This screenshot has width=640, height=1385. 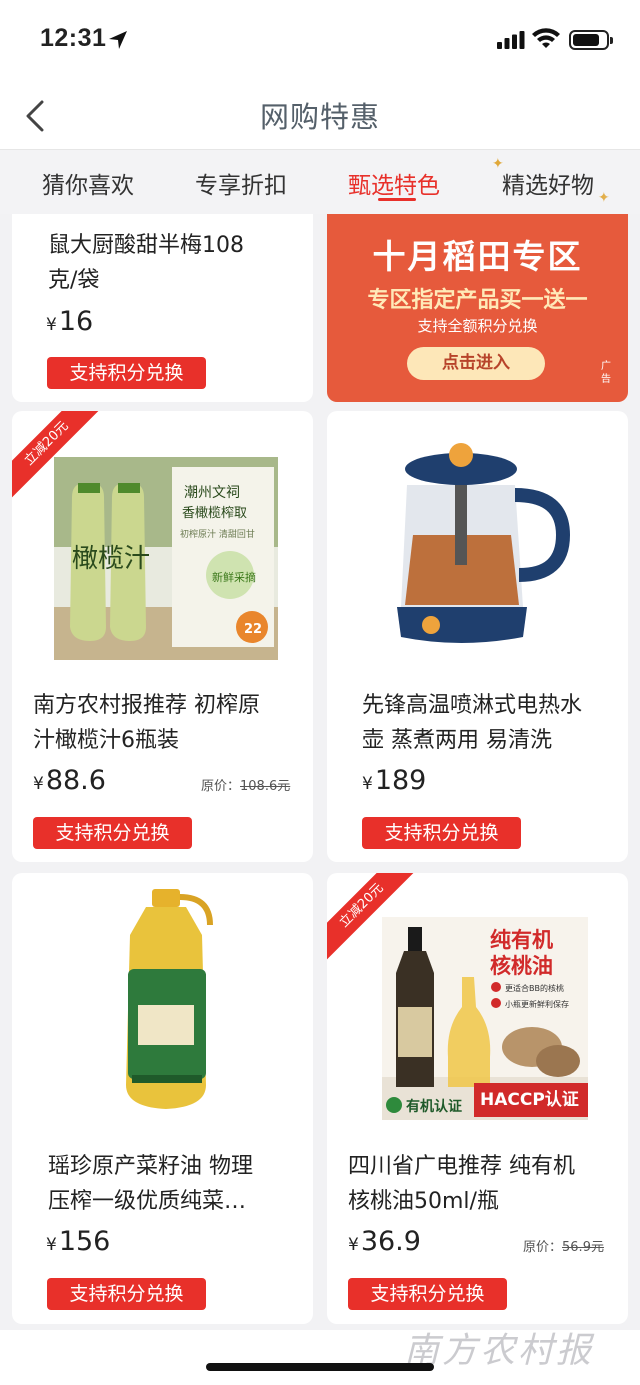 What do you see at coordinates (477, 300) in the screenshot?
I see `ad-subtitle: 专区指定产品买一送一` at bounding box center [477, 300].